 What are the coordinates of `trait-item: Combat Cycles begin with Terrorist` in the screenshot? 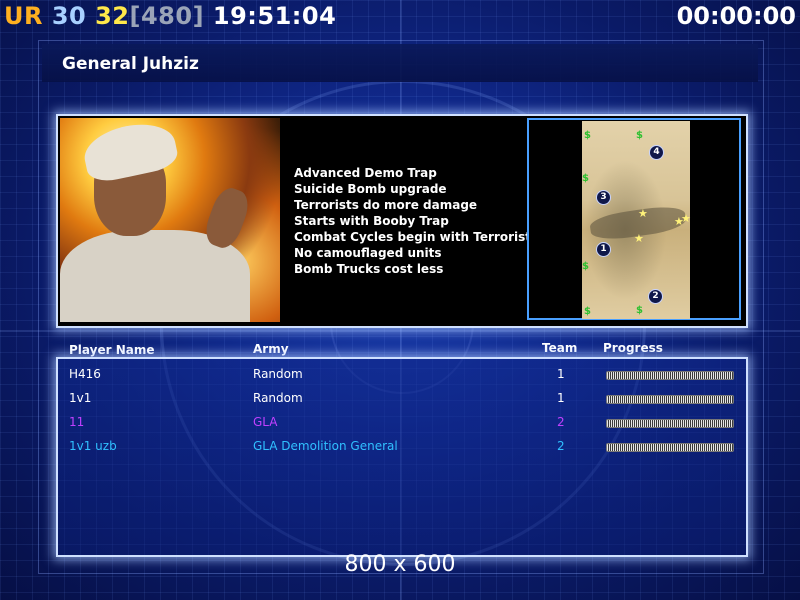 It's located at (412, 237).